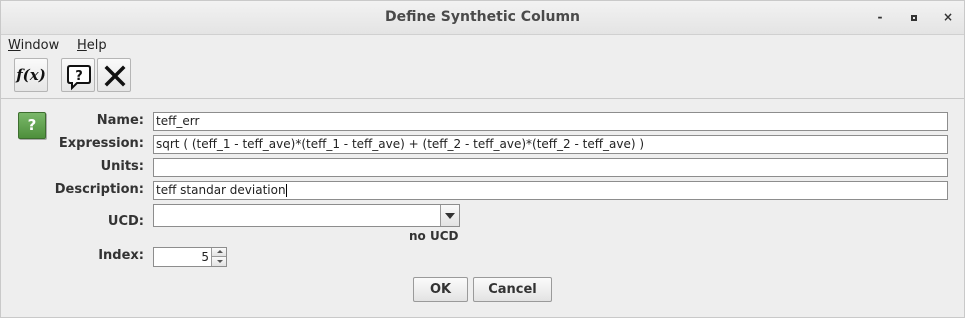 The image size is (965, 318). Describe the element at coordinates (14, 45) in the screenshot. I see `menu-window-mnemonic: W` at that location.